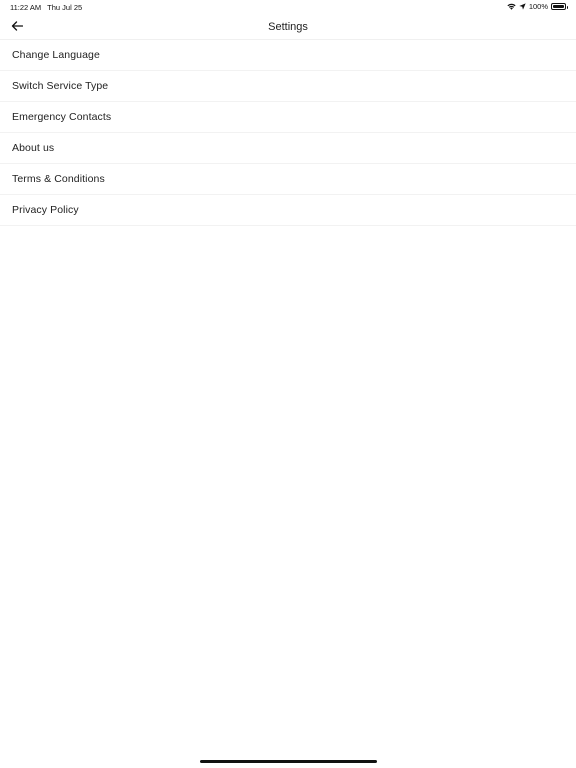 This screenshot has height=768, width=576. Describe the element at coordinates (26, 7) in the screenshot. I see `status-time: 11:22 AM` at that location.